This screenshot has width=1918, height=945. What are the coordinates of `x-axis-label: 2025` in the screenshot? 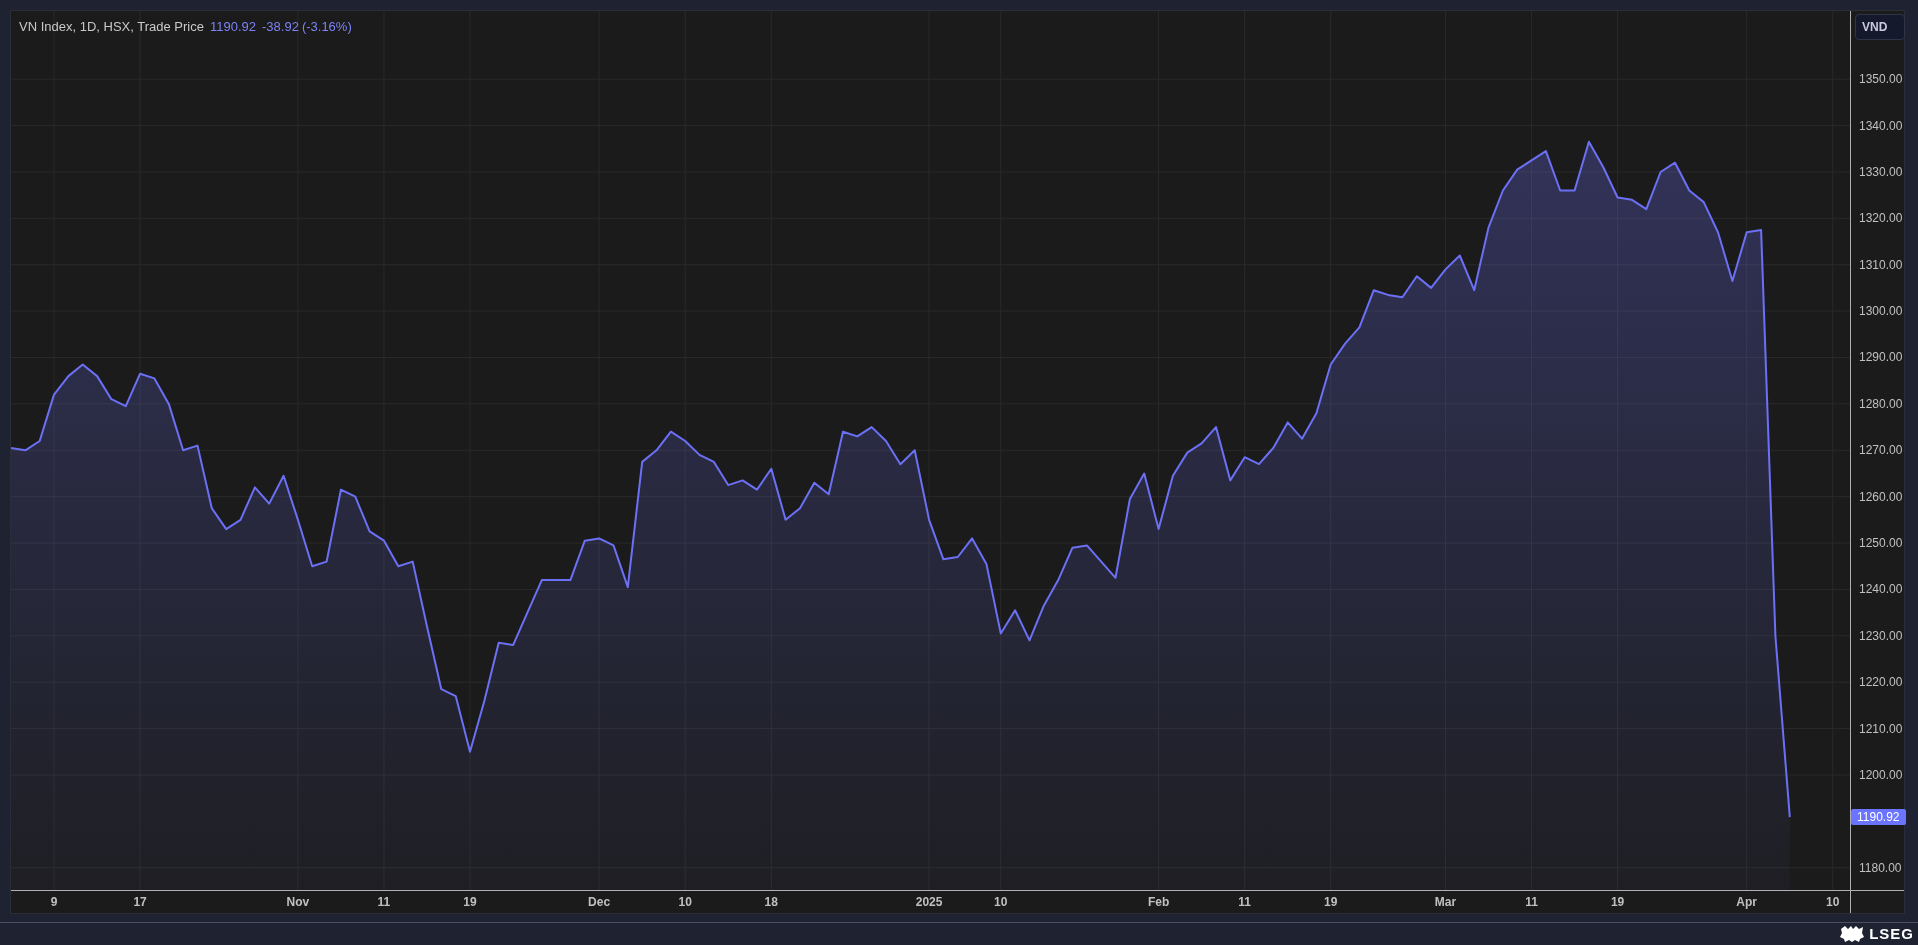 It's located at (929, 902).